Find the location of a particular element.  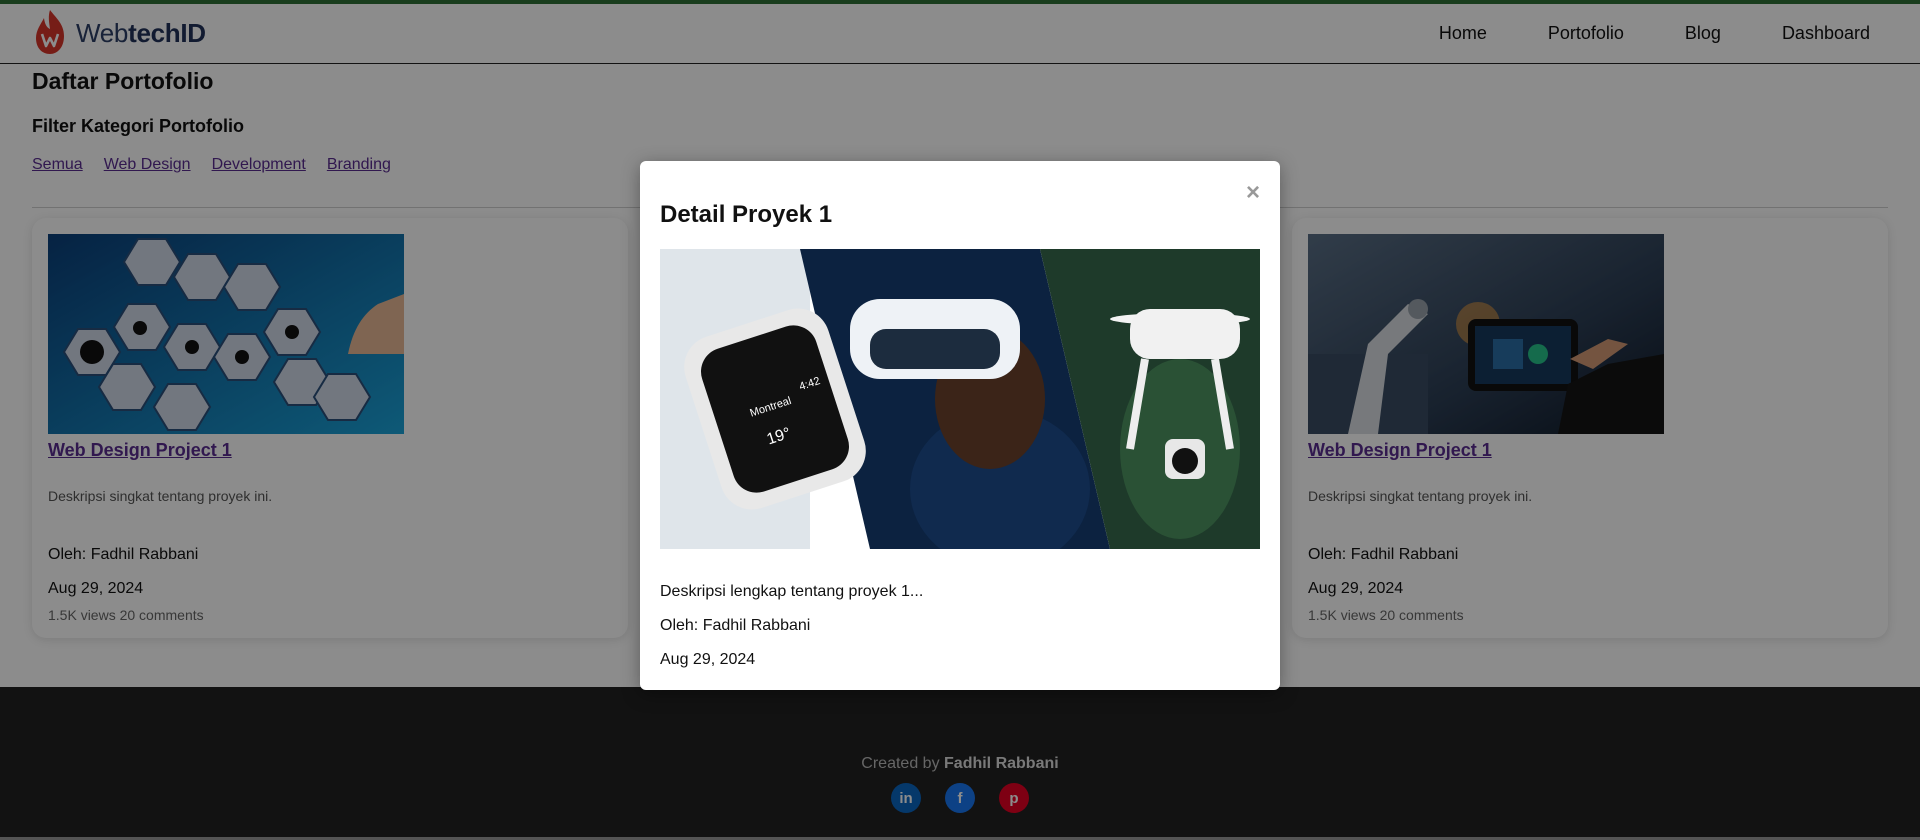

modal-project-image: Montreal 4:42 19° is located at coordinates (960, 399).